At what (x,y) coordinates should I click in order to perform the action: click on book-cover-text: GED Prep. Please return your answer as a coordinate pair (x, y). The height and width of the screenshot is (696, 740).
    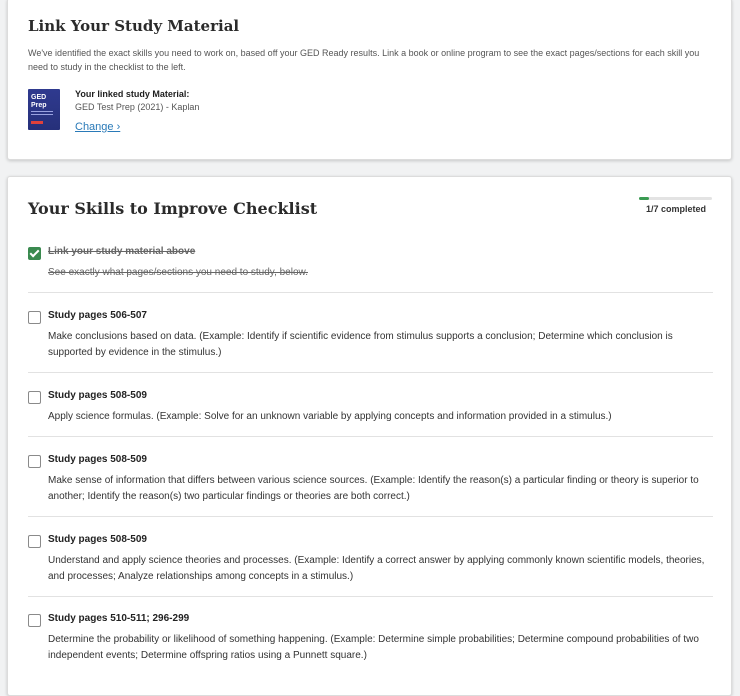
    Looking at the image, I should click on (39, 101).